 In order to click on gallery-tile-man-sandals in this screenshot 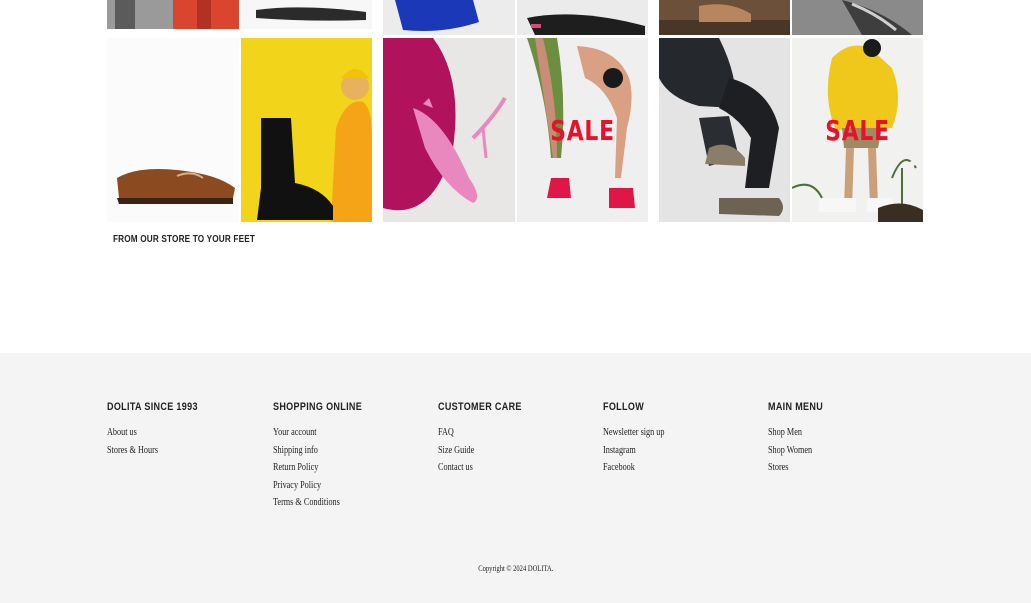, I will do `click(724, 130)`.